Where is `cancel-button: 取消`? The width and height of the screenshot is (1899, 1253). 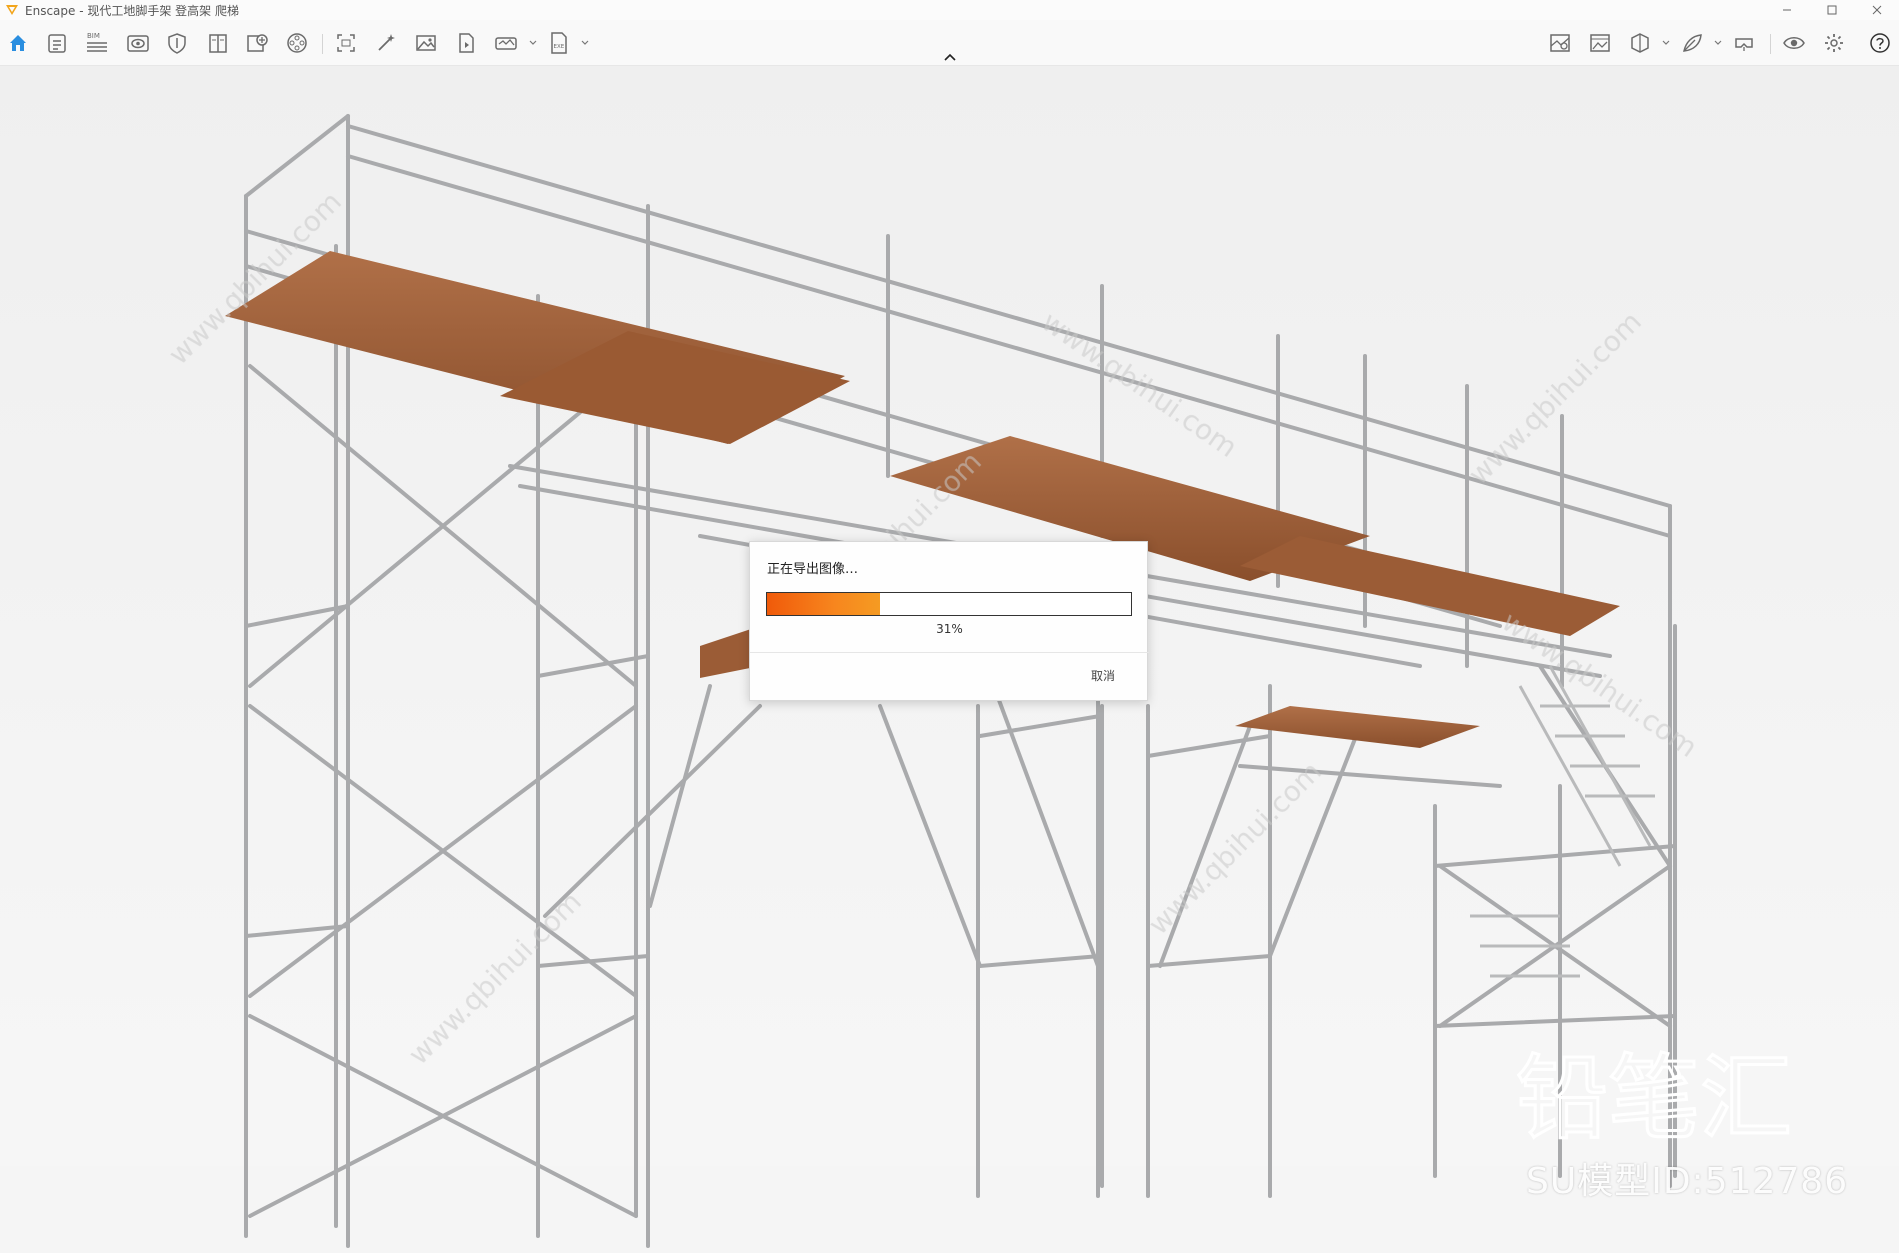 cancel-button: 取消 is located at coordinates (1103, 675).